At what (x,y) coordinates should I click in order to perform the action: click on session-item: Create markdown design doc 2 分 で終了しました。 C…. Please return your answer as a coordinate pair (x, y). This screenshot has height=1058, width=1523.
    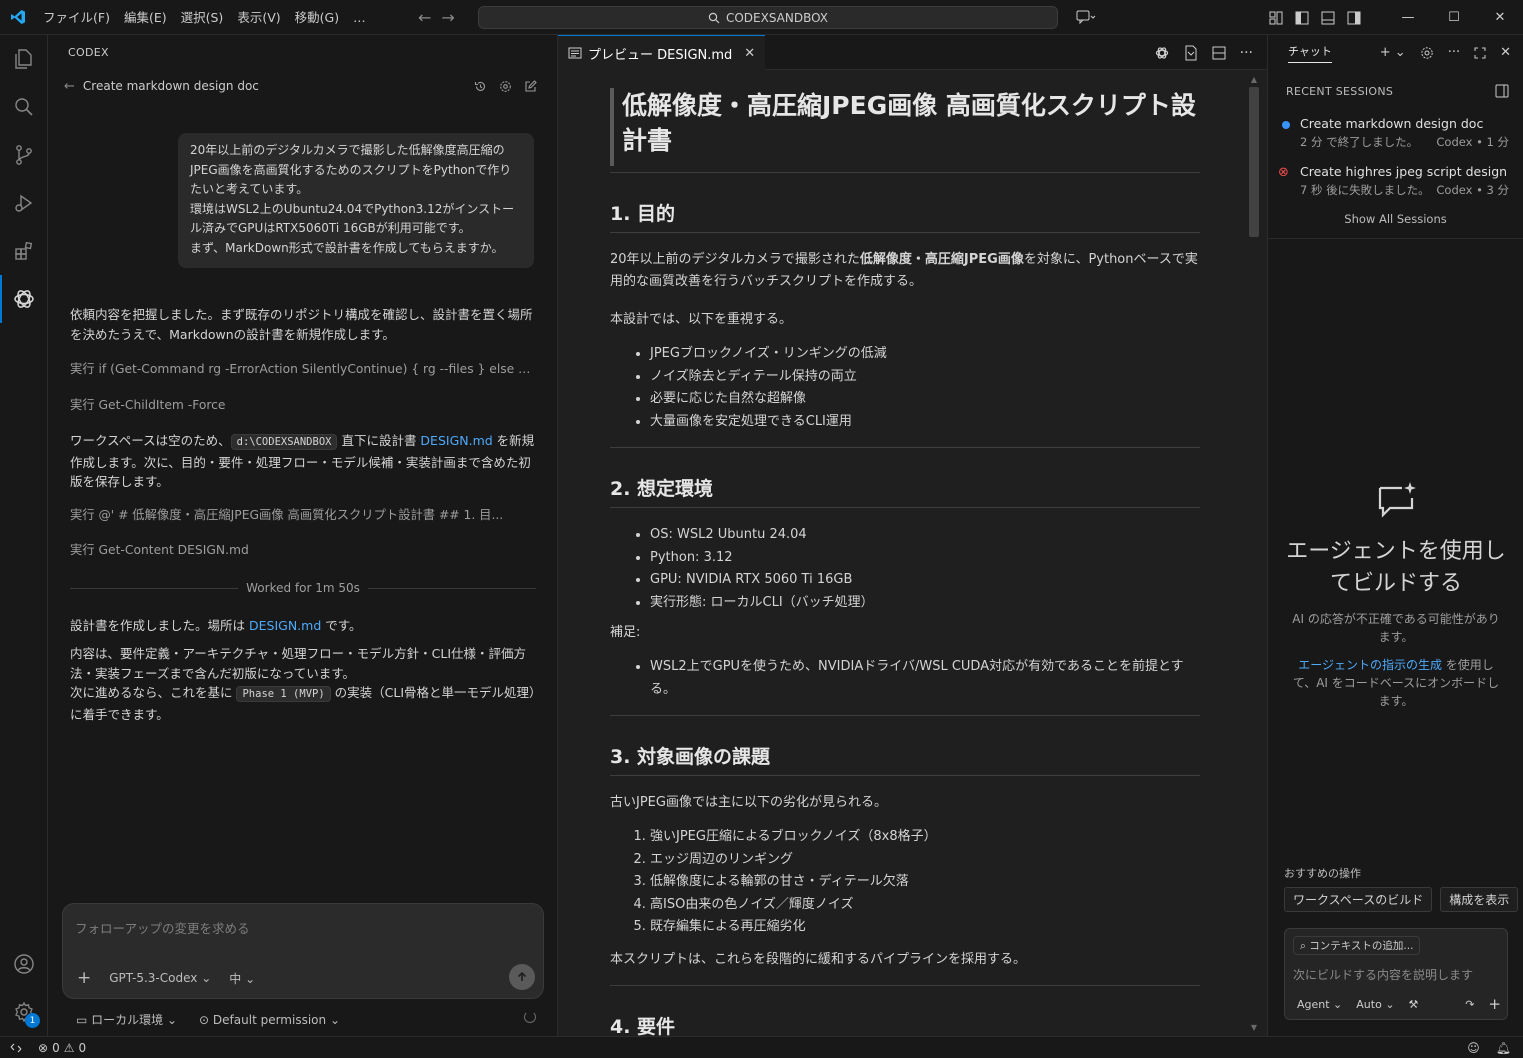
    Looking at the image, I should click on (1395, 133).